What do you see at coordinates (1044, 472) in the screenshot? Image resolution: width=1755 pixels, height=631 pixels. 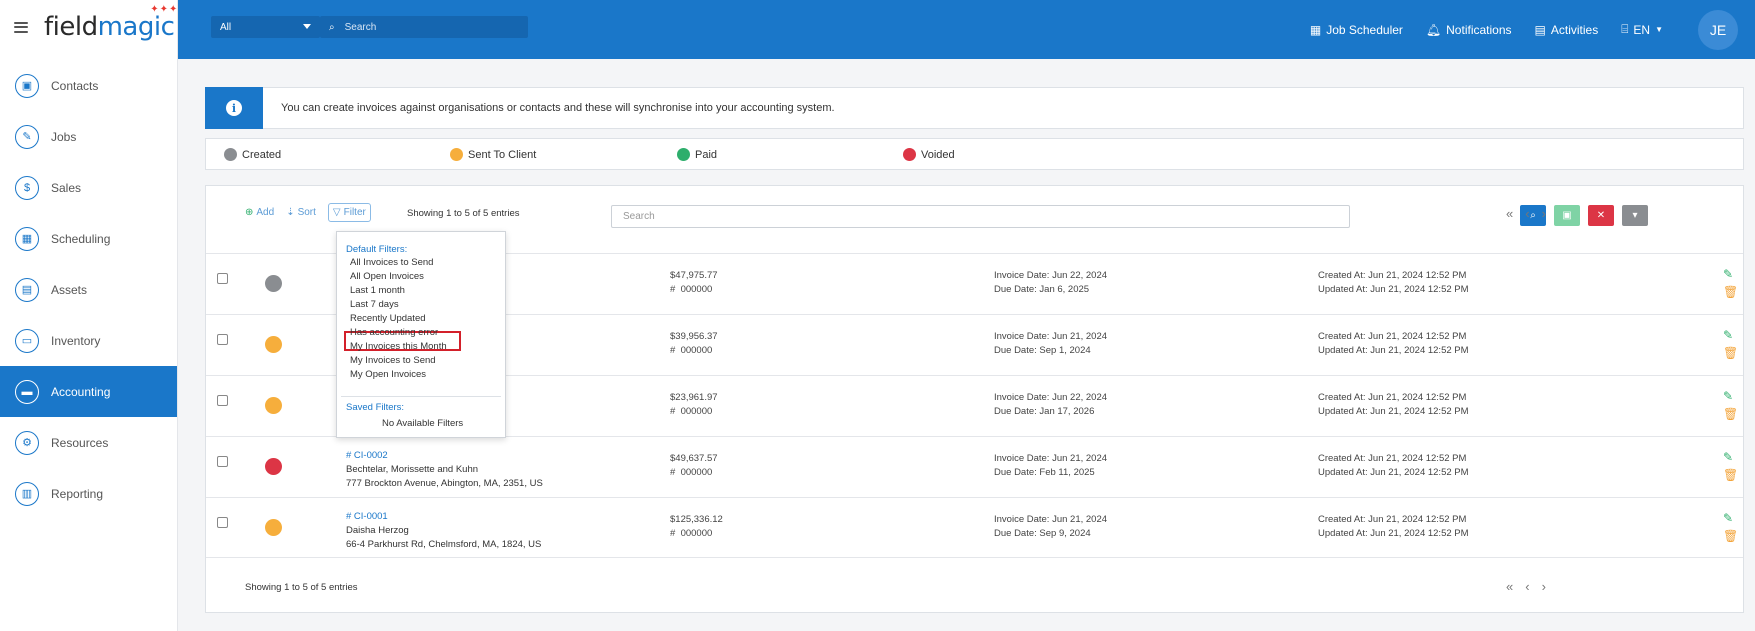 I see `due-date: Due Date: Feb 11, 2025` at bounding box center [1044, 472].